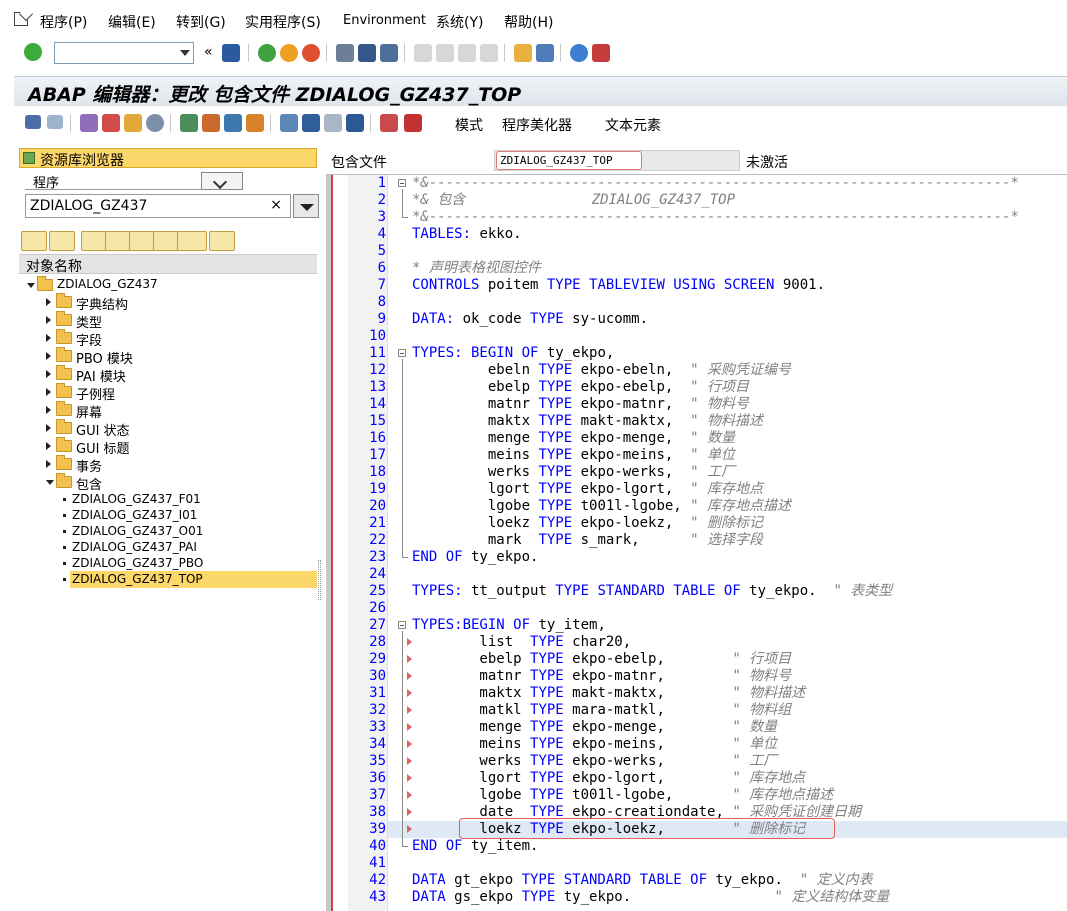 The height and width of the screenshot is (911, 1067). I want to click on first-page-icon, so click(423, 53).